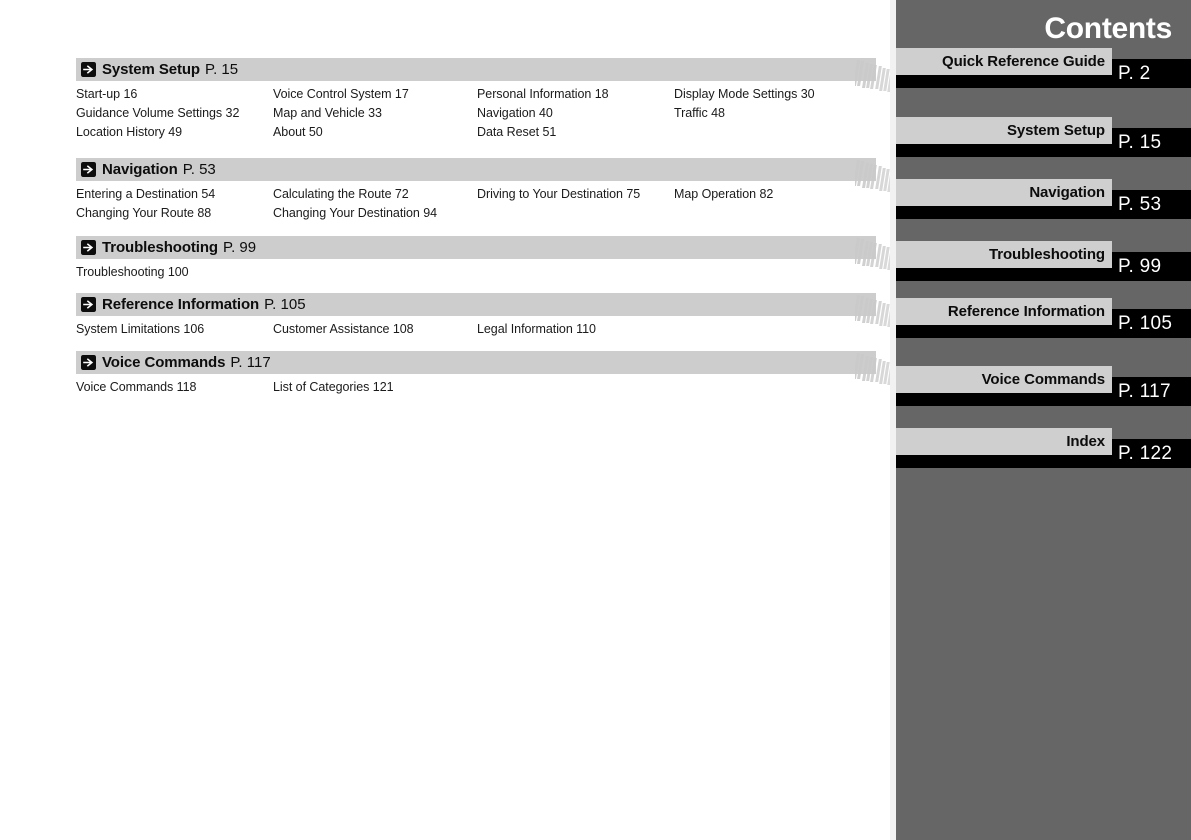 This screenshot has width=1191, height=840. What do you see at coordinates (1004, 441) in the screenshot?
I see `rail-tab-label: Index` at bounding box center [1004, 441].